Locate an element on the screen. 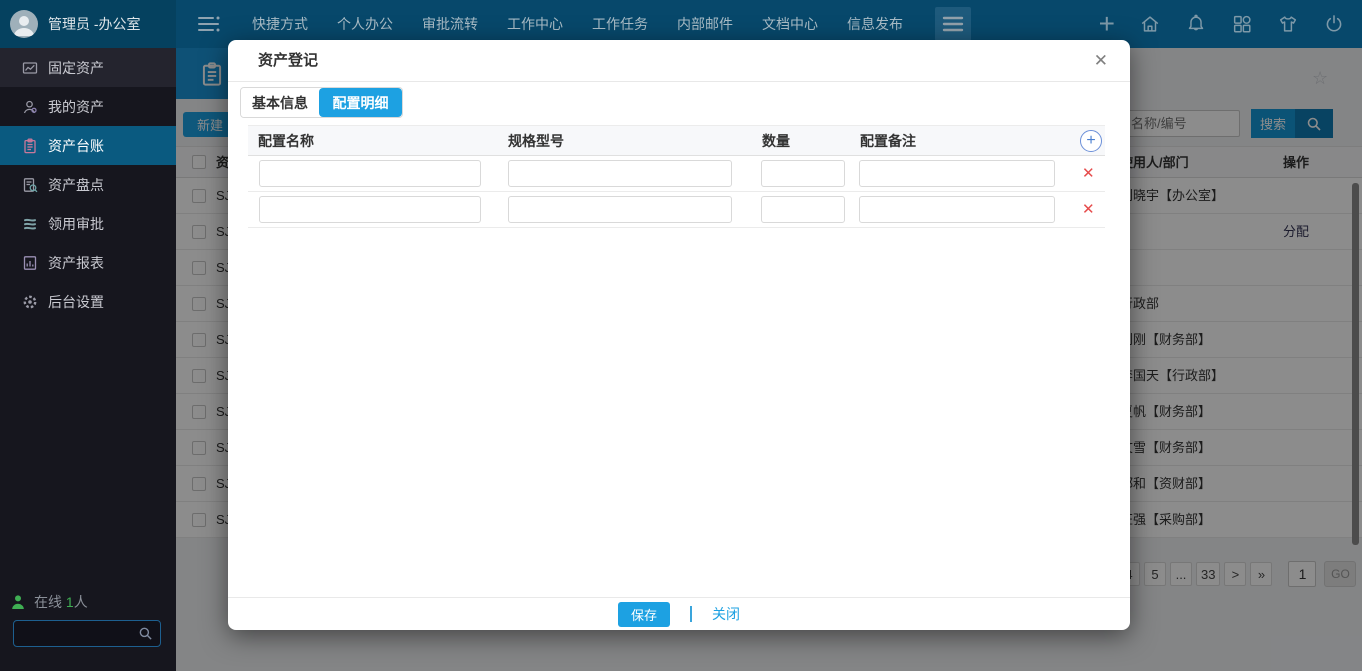 This screenshot has height=671, width=1362. asset-reports-icon is located at coordinates (30, 262).